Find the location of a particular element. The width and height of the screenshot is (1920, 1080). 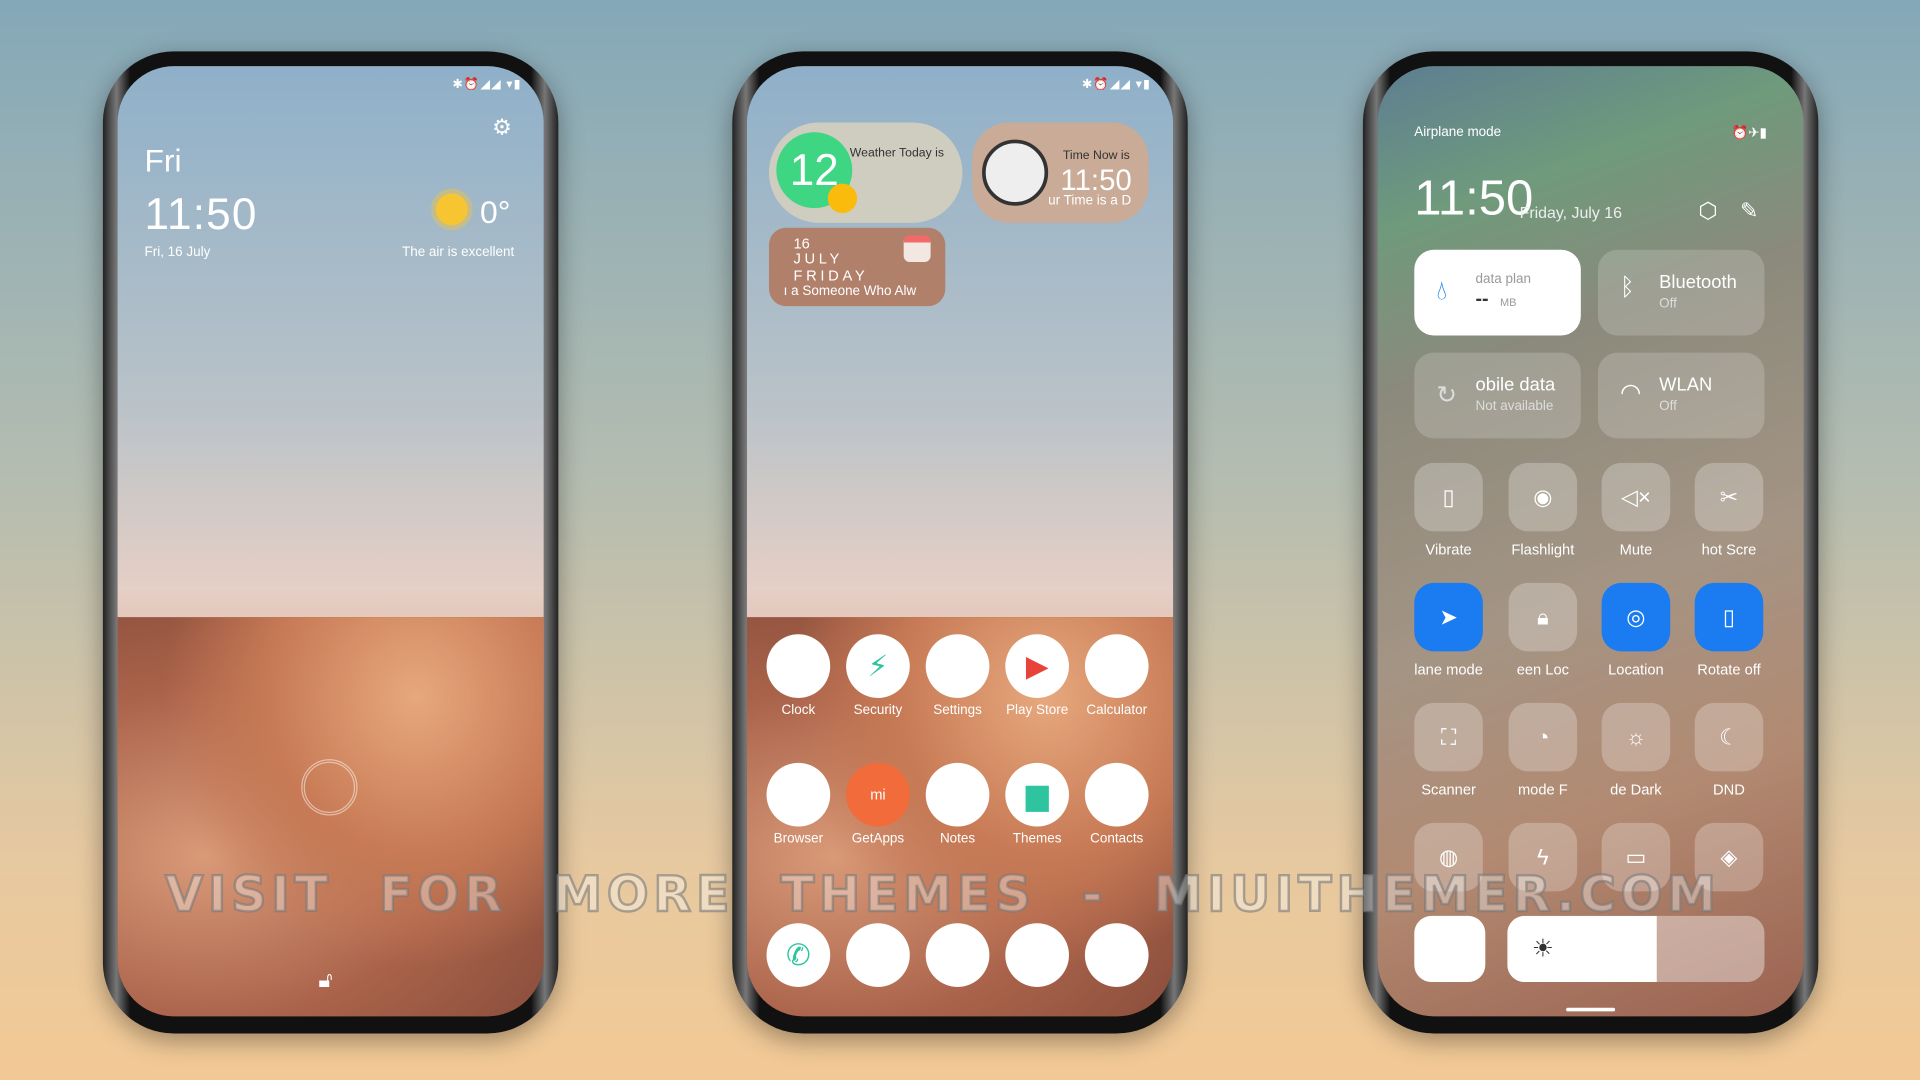

browser-icon: ◯ is located at coordinates (798, 794).